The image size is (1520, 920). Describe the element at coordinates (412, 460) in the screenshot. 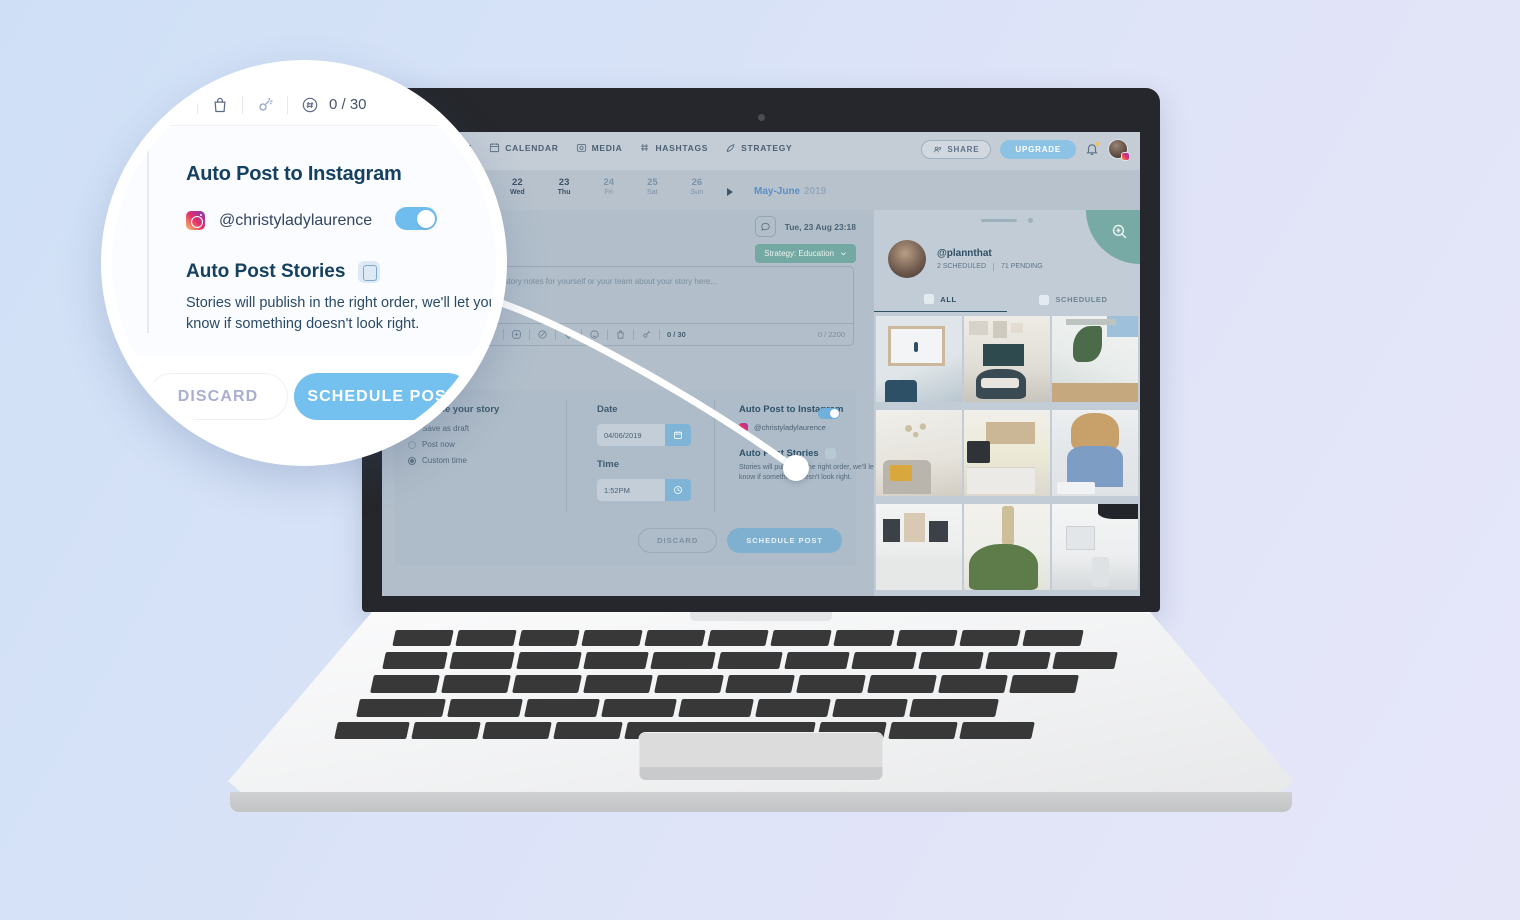

I see `radio-icon-selected` at that location.